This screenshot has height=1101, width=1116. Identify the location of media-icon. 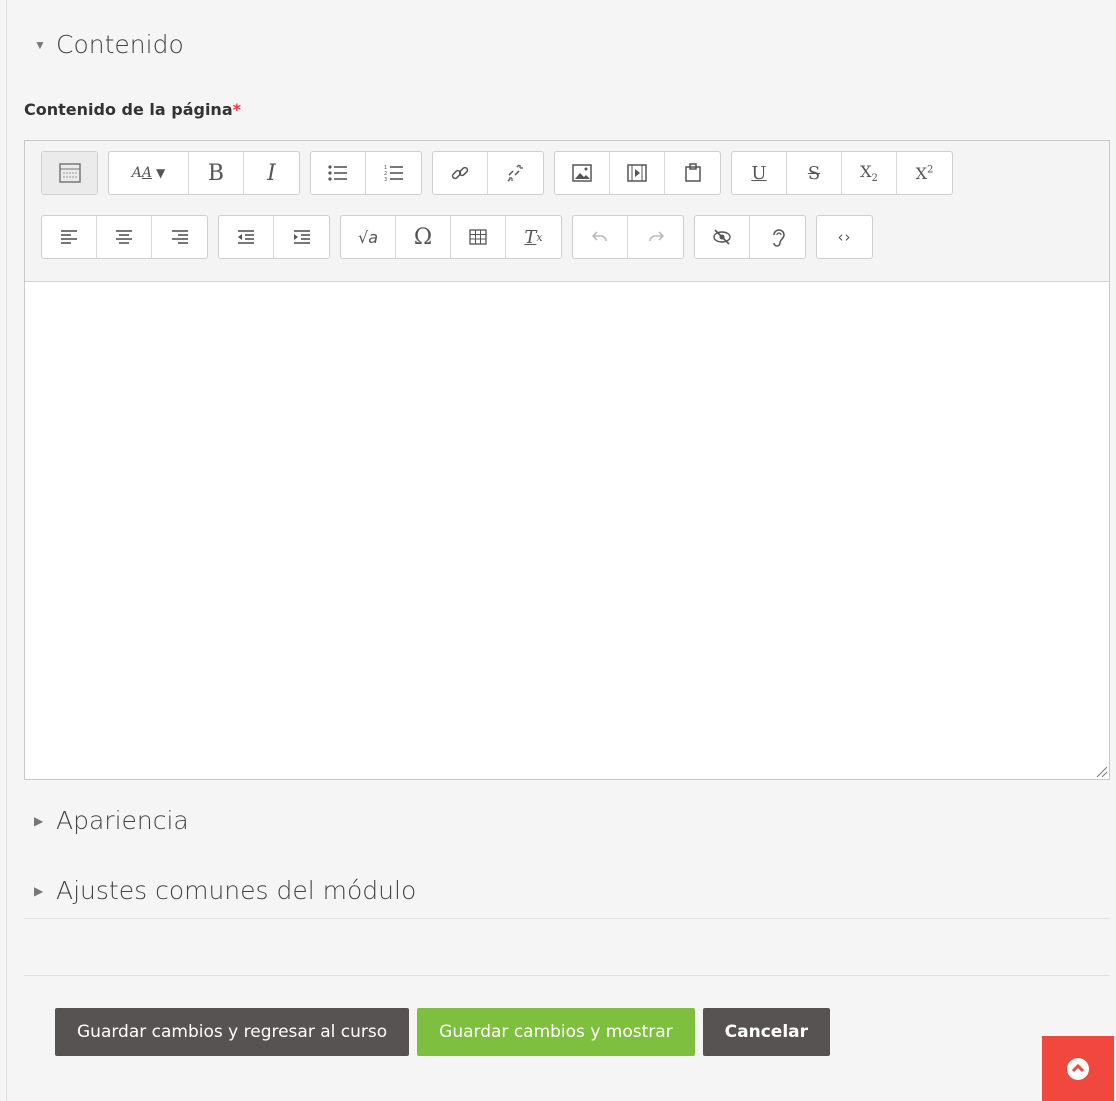
(637, 173).